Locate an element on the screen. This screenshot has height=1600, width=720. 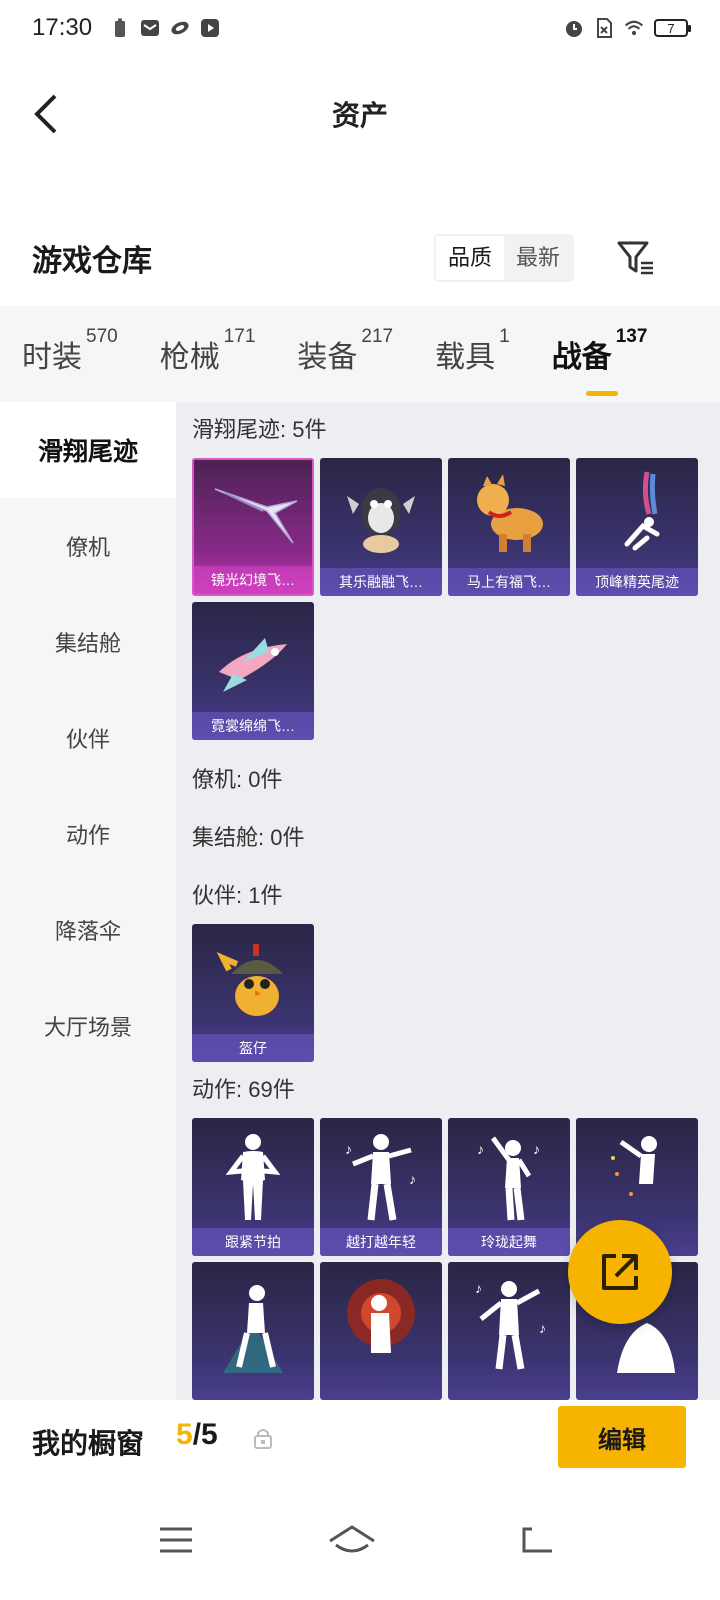
item-card: ♪ ♪ 玲珑起舞 is located at coordinates (509, 1187).